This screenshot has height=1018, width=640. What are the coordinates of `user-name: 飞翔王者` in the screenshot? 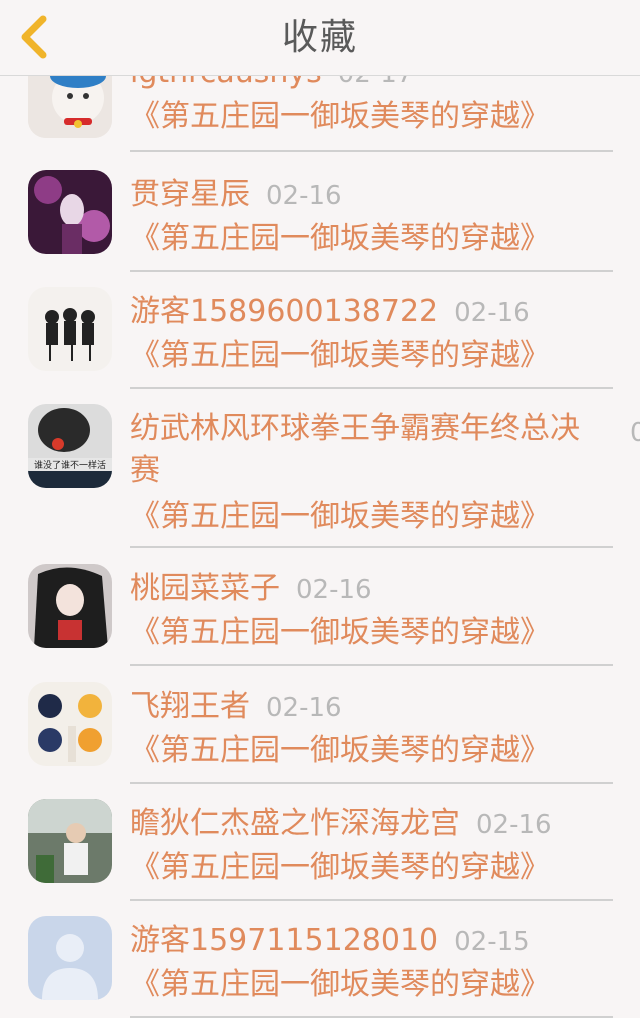 It's located at (190, 706).